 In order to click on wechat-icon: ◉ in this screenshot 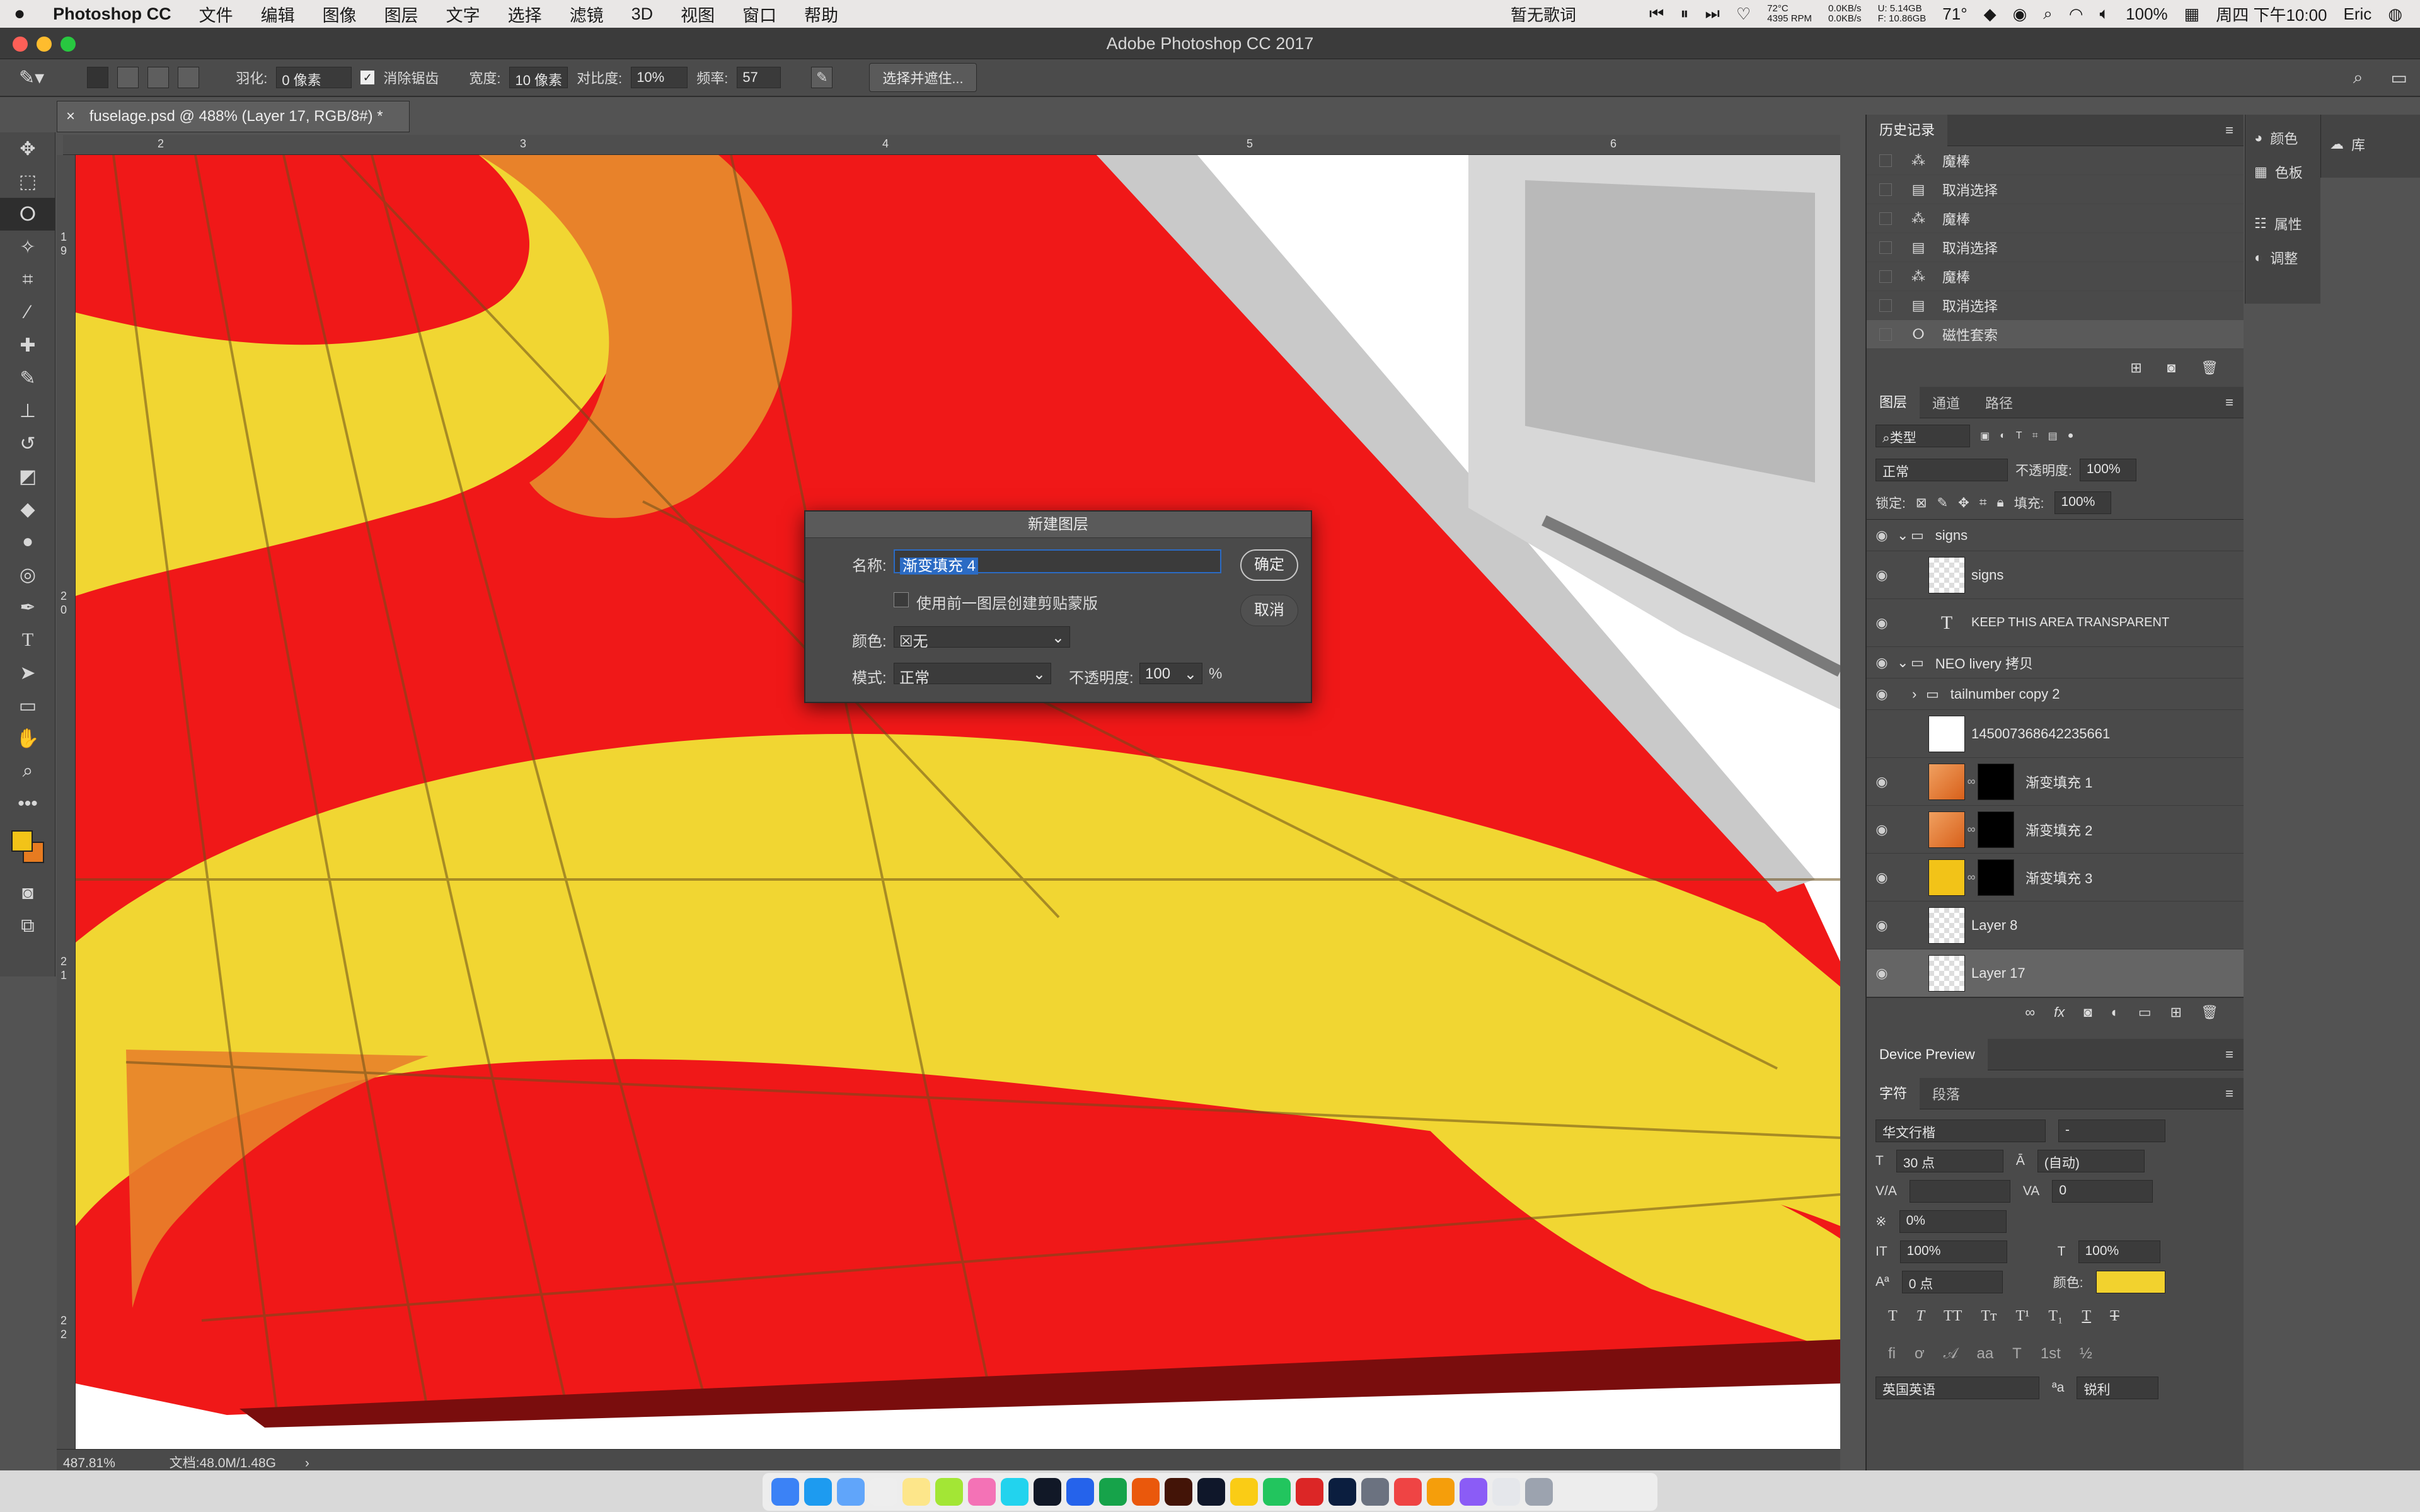, I will do `click(2020, 14)`.